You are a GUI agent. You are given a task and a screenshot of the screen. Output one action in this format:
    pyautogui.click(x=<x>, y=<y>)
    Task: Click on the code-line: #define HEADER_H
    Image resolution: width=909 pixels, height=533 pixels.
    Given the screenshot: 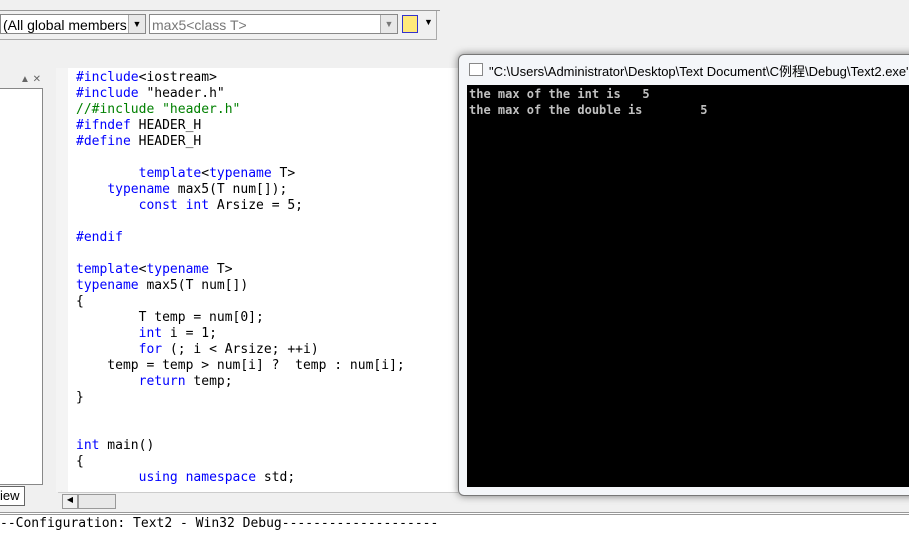 What is the action you would take?
    pyautogui.click(x=138, y=142)
    